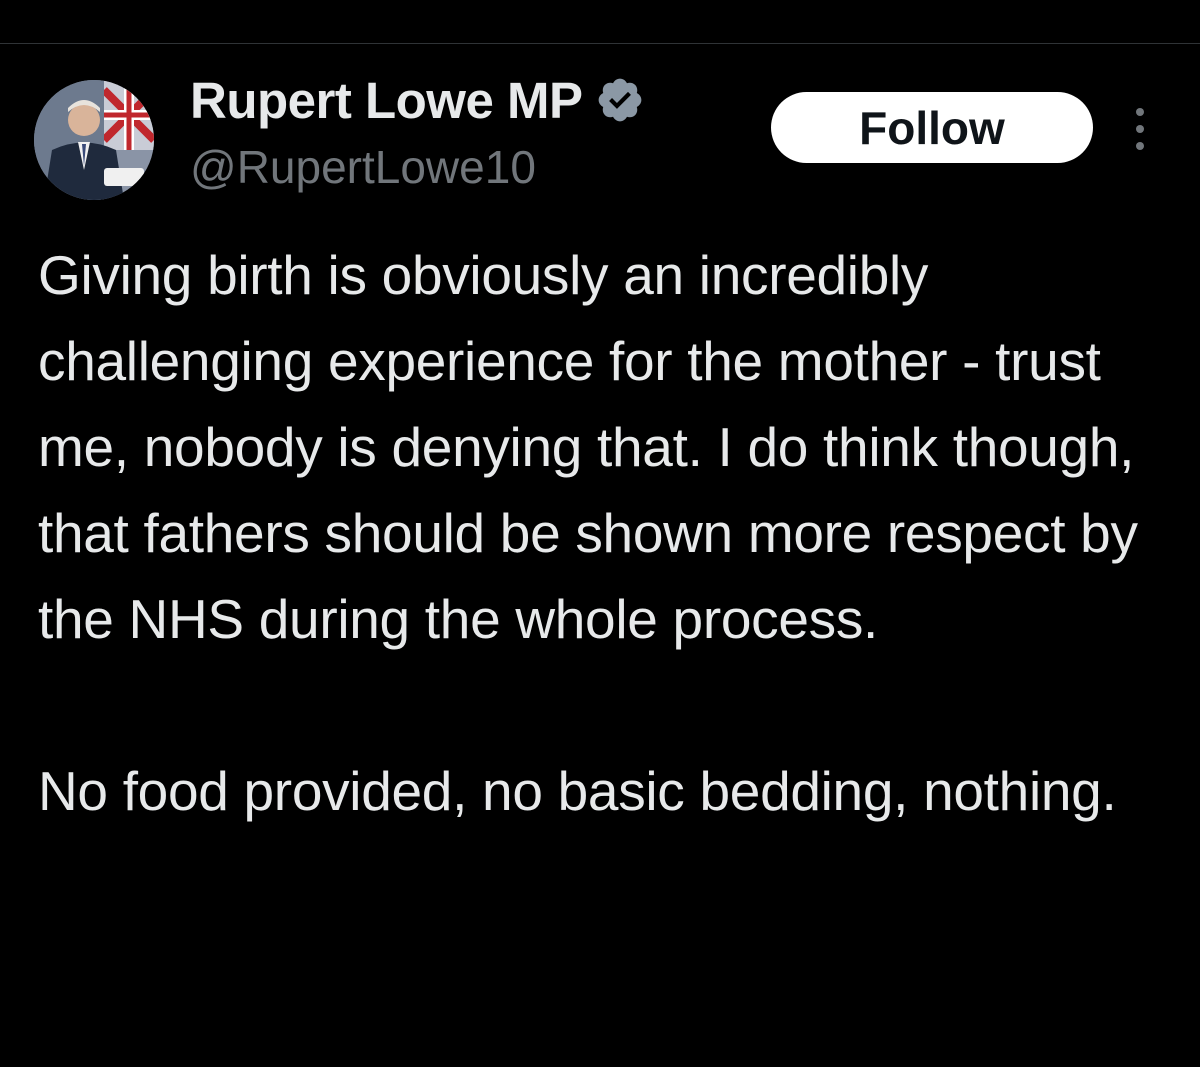  What do you see at coordinates (600, 43) in the screenshot?
I see `top-divider` at bounding box center [600, 43].